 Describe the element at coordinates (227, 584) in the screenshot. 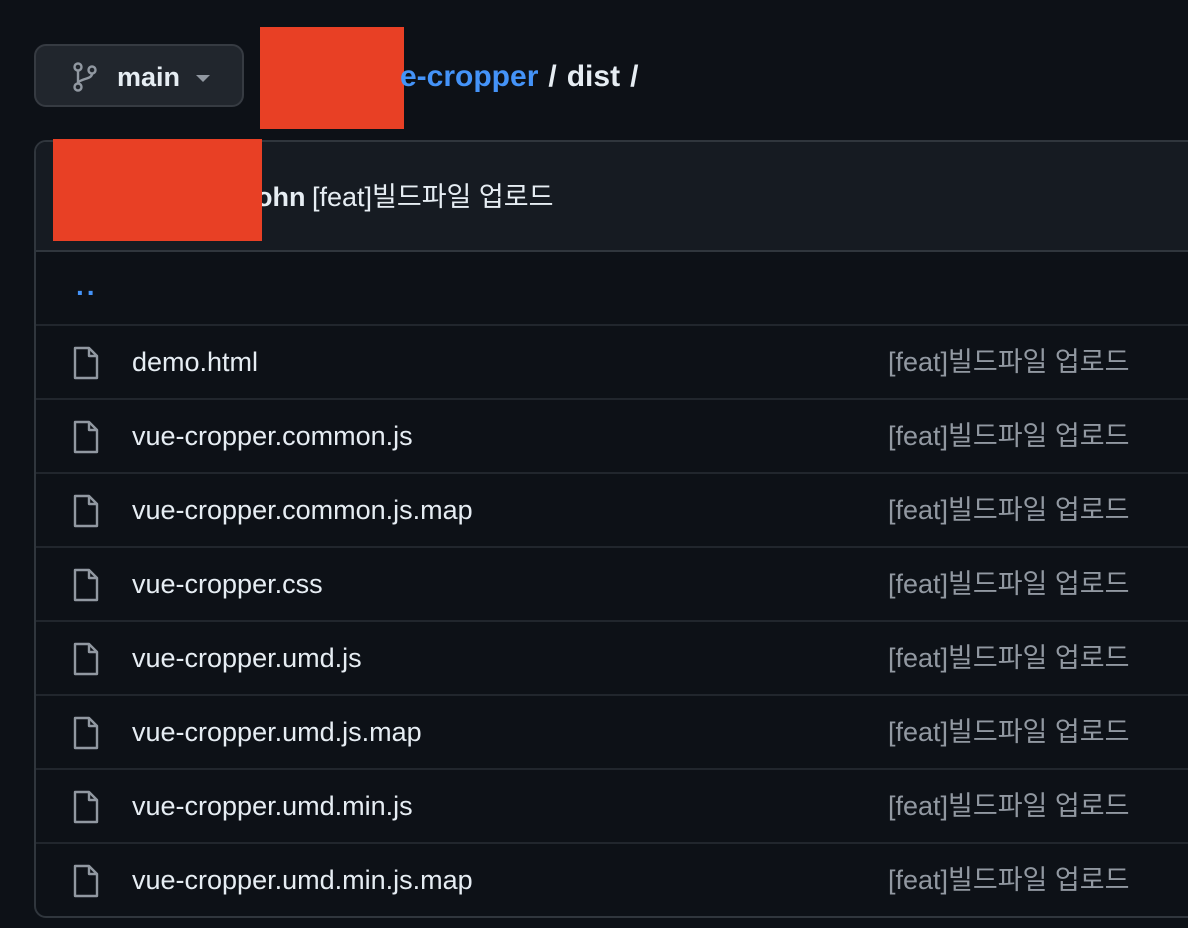

I see `file-name-link: vue-cropper.css` at that location.